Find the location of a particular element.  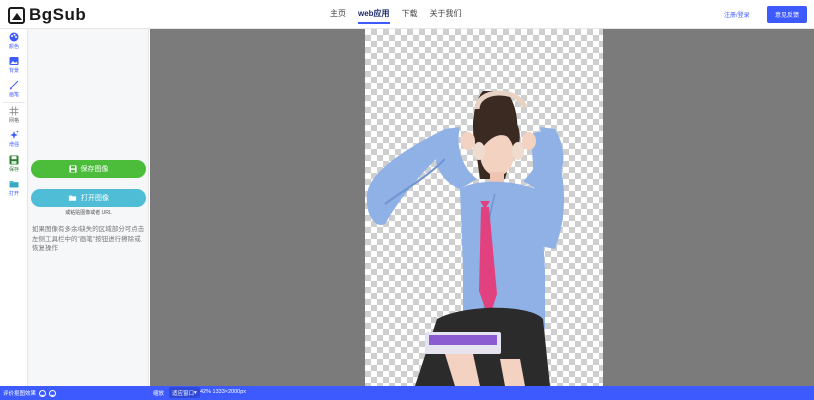

tool-grid-label: 网格 is located at coordinates (13, 121).